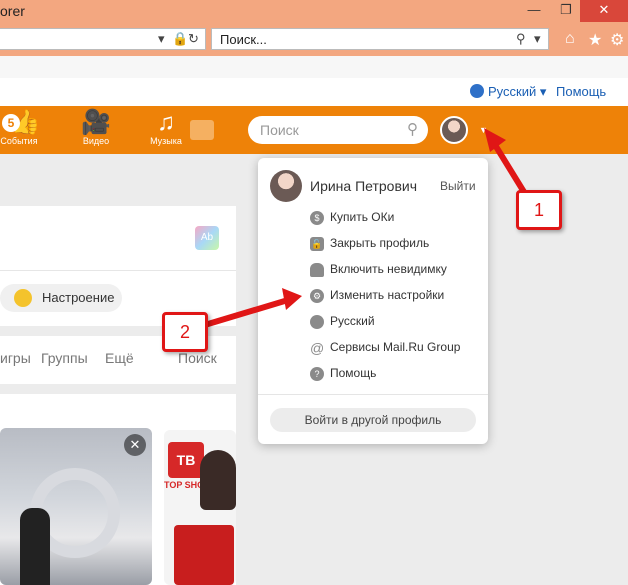 Image resolution: width=628 pixels, height=585 pixels. What do you see at coordinates (508, 166) in the screenshot?
I see `arrow-1-shaft` at bounding box center [508, 166].